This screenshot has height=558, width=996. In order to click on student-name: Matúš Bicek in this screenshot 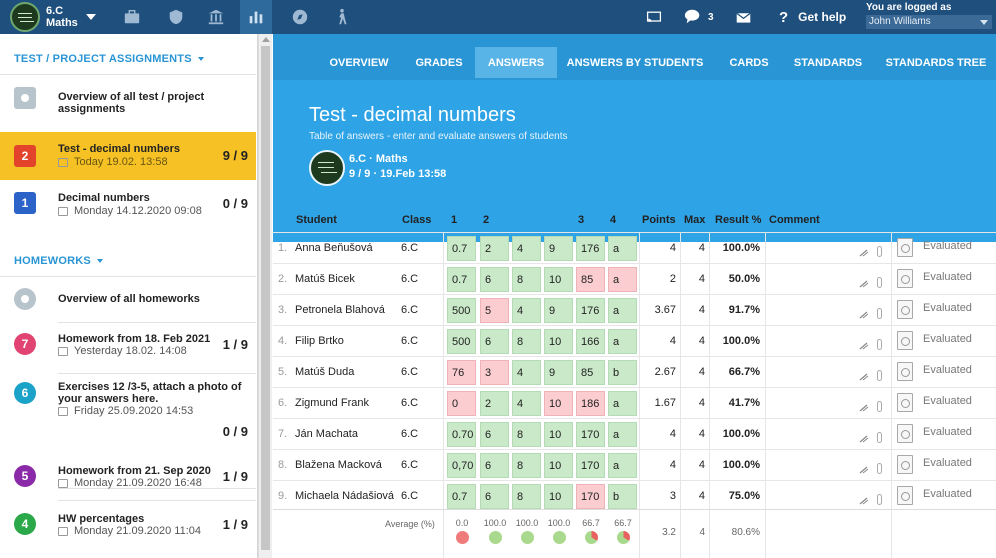, I will do `click(325, 279)`.